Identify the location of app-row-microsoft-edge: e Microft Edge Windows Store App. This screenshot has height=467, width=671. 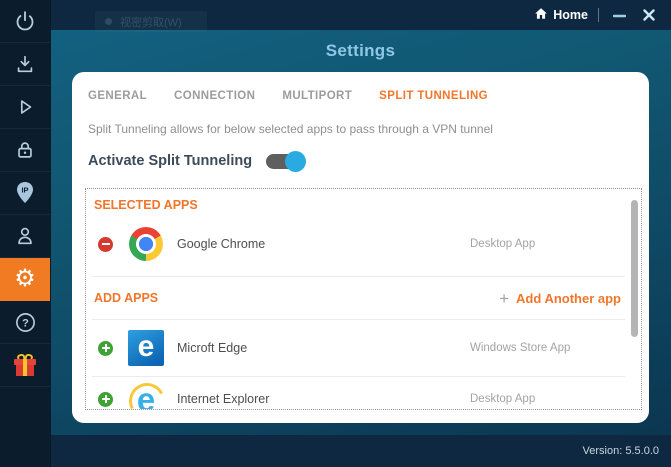
(358, 348).